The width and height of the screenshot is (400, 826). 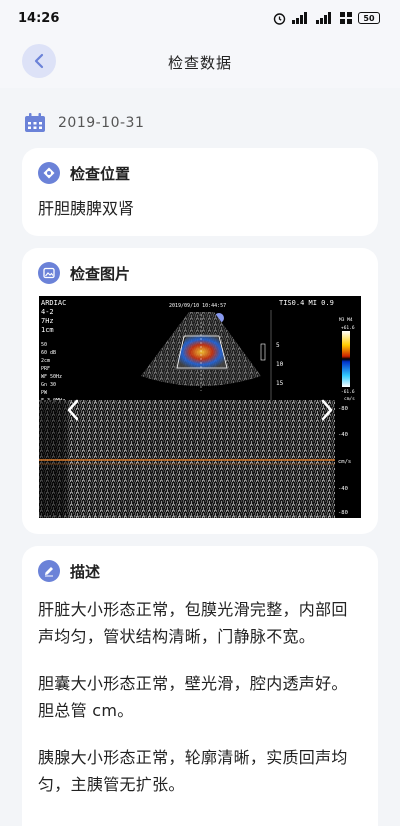 What do you see at coordinates (44, 345) in the screenshot?
I see `svg-text: 50` at bounding box center [44, 345].